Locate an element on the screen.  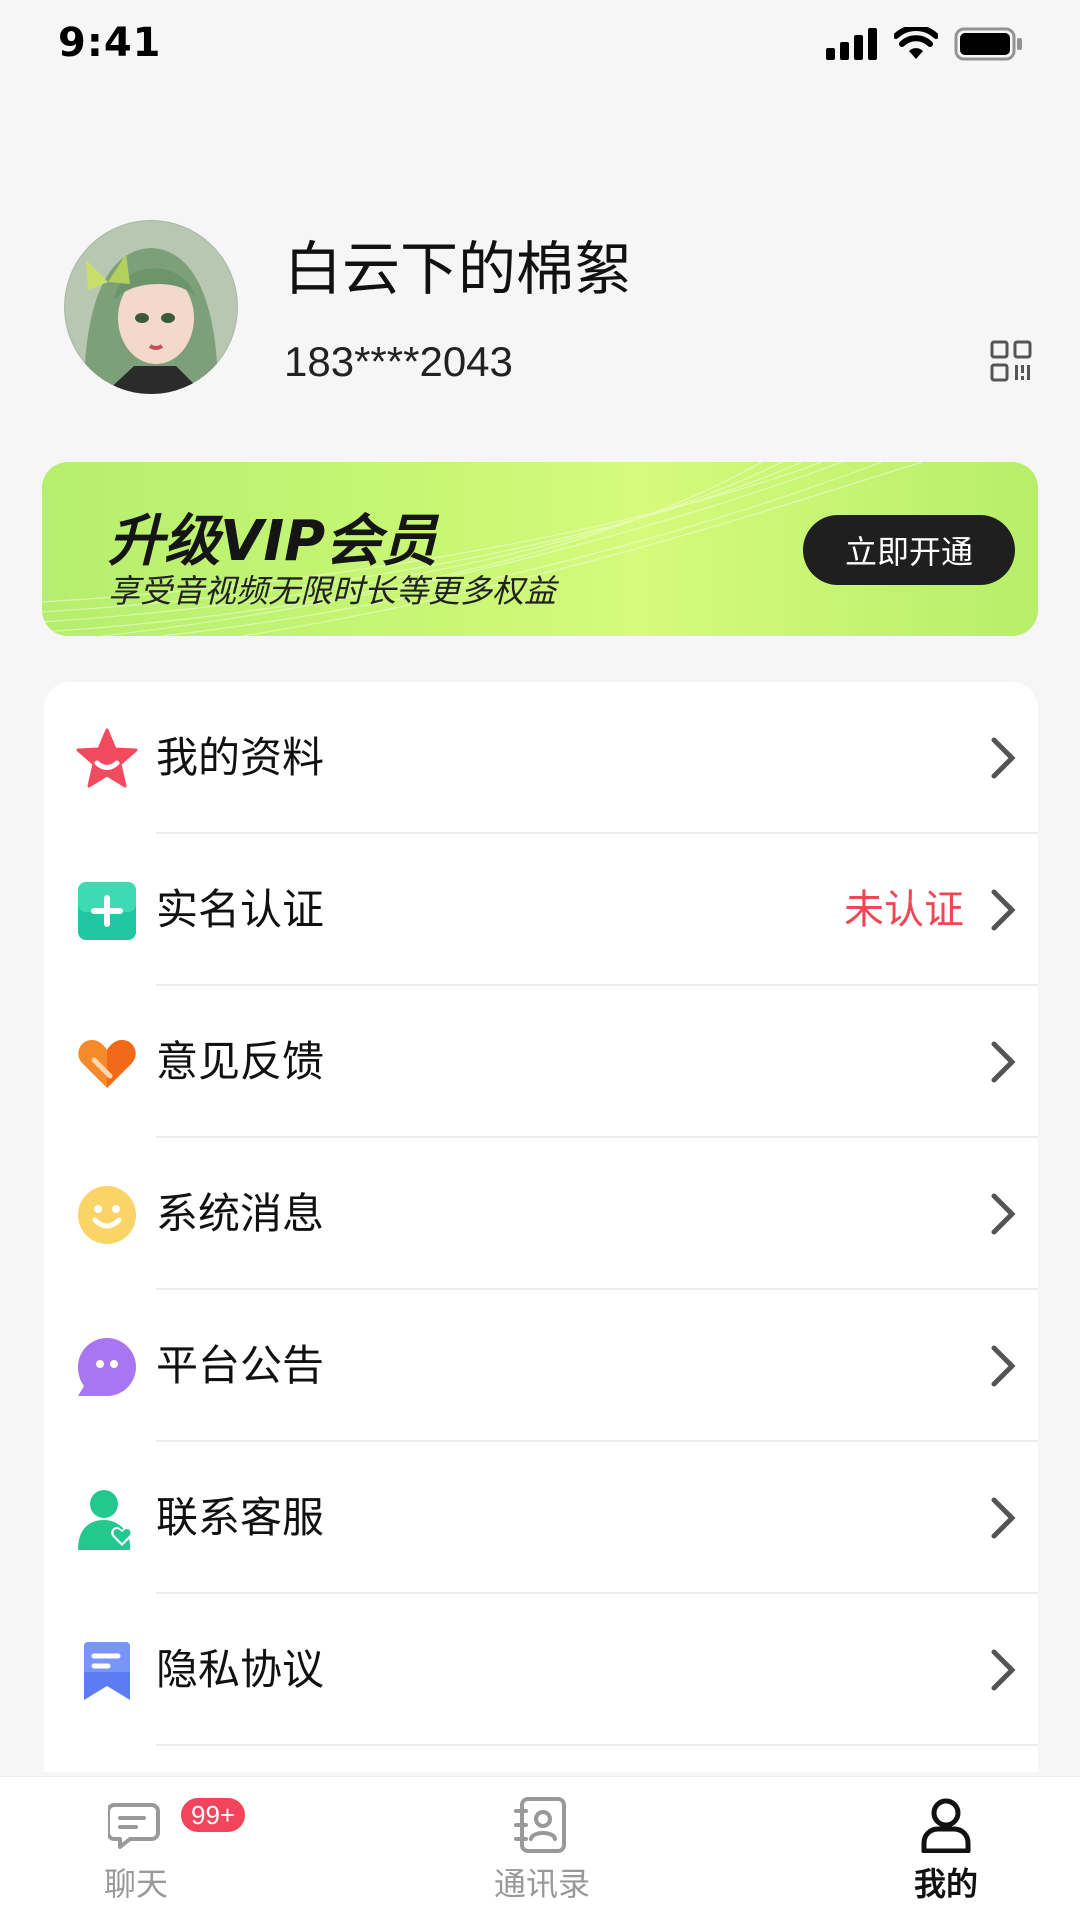
chat-bubble-icon is located at coordinates (107, 1367).